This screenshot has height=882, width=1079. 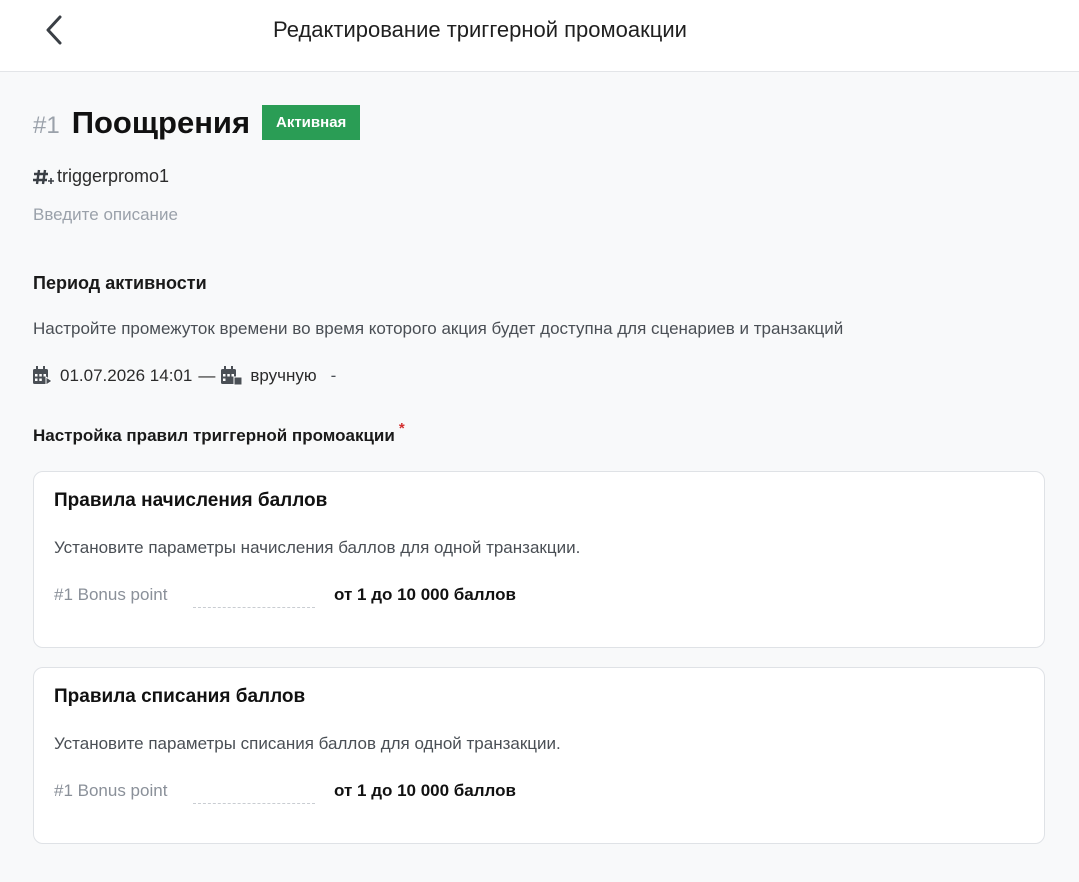 I want to click on period-start-value: 01.07.2026 14:01, so click(x=126, y=375).